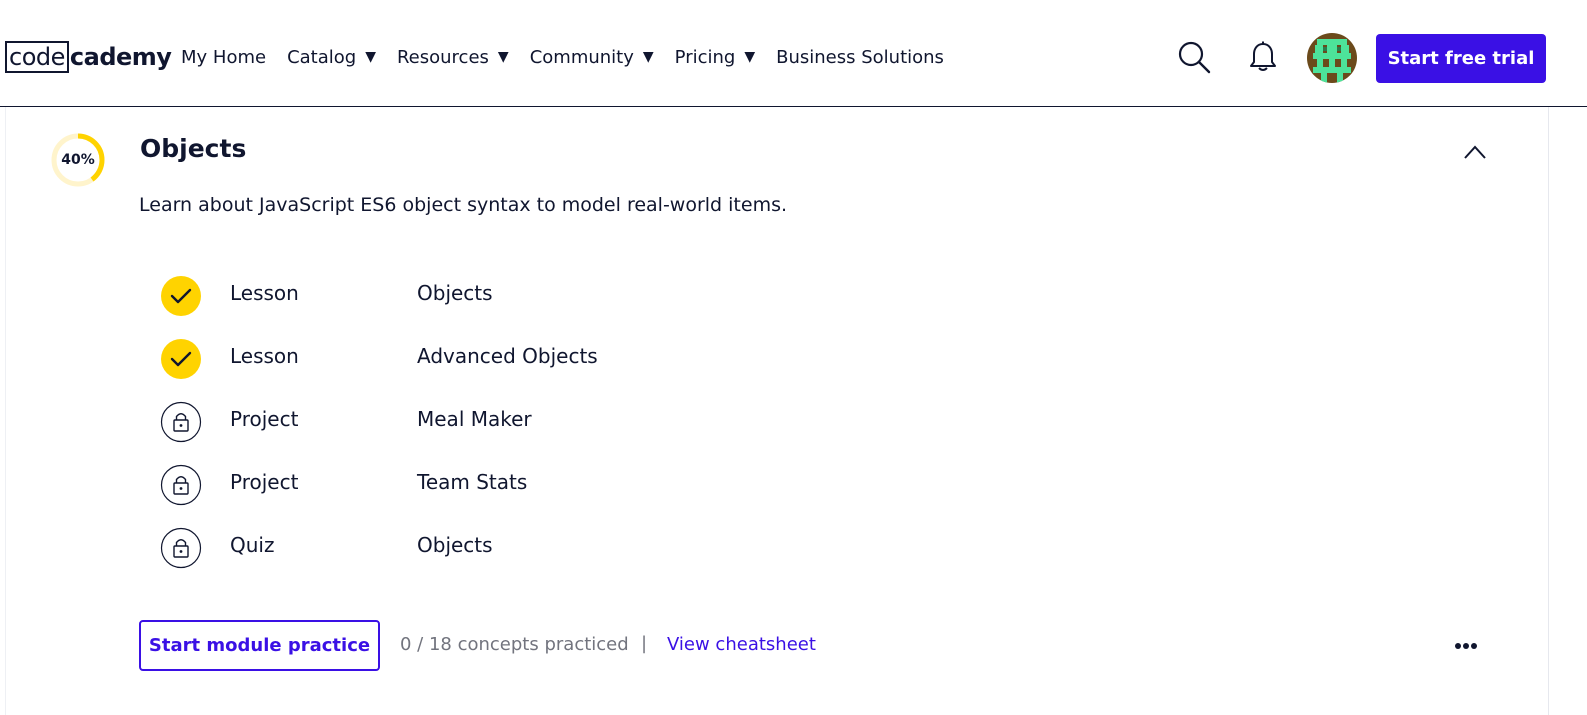 This screenshot has width=1587, height=715. I want to click on nav-label: Resources, so click(442, 57).